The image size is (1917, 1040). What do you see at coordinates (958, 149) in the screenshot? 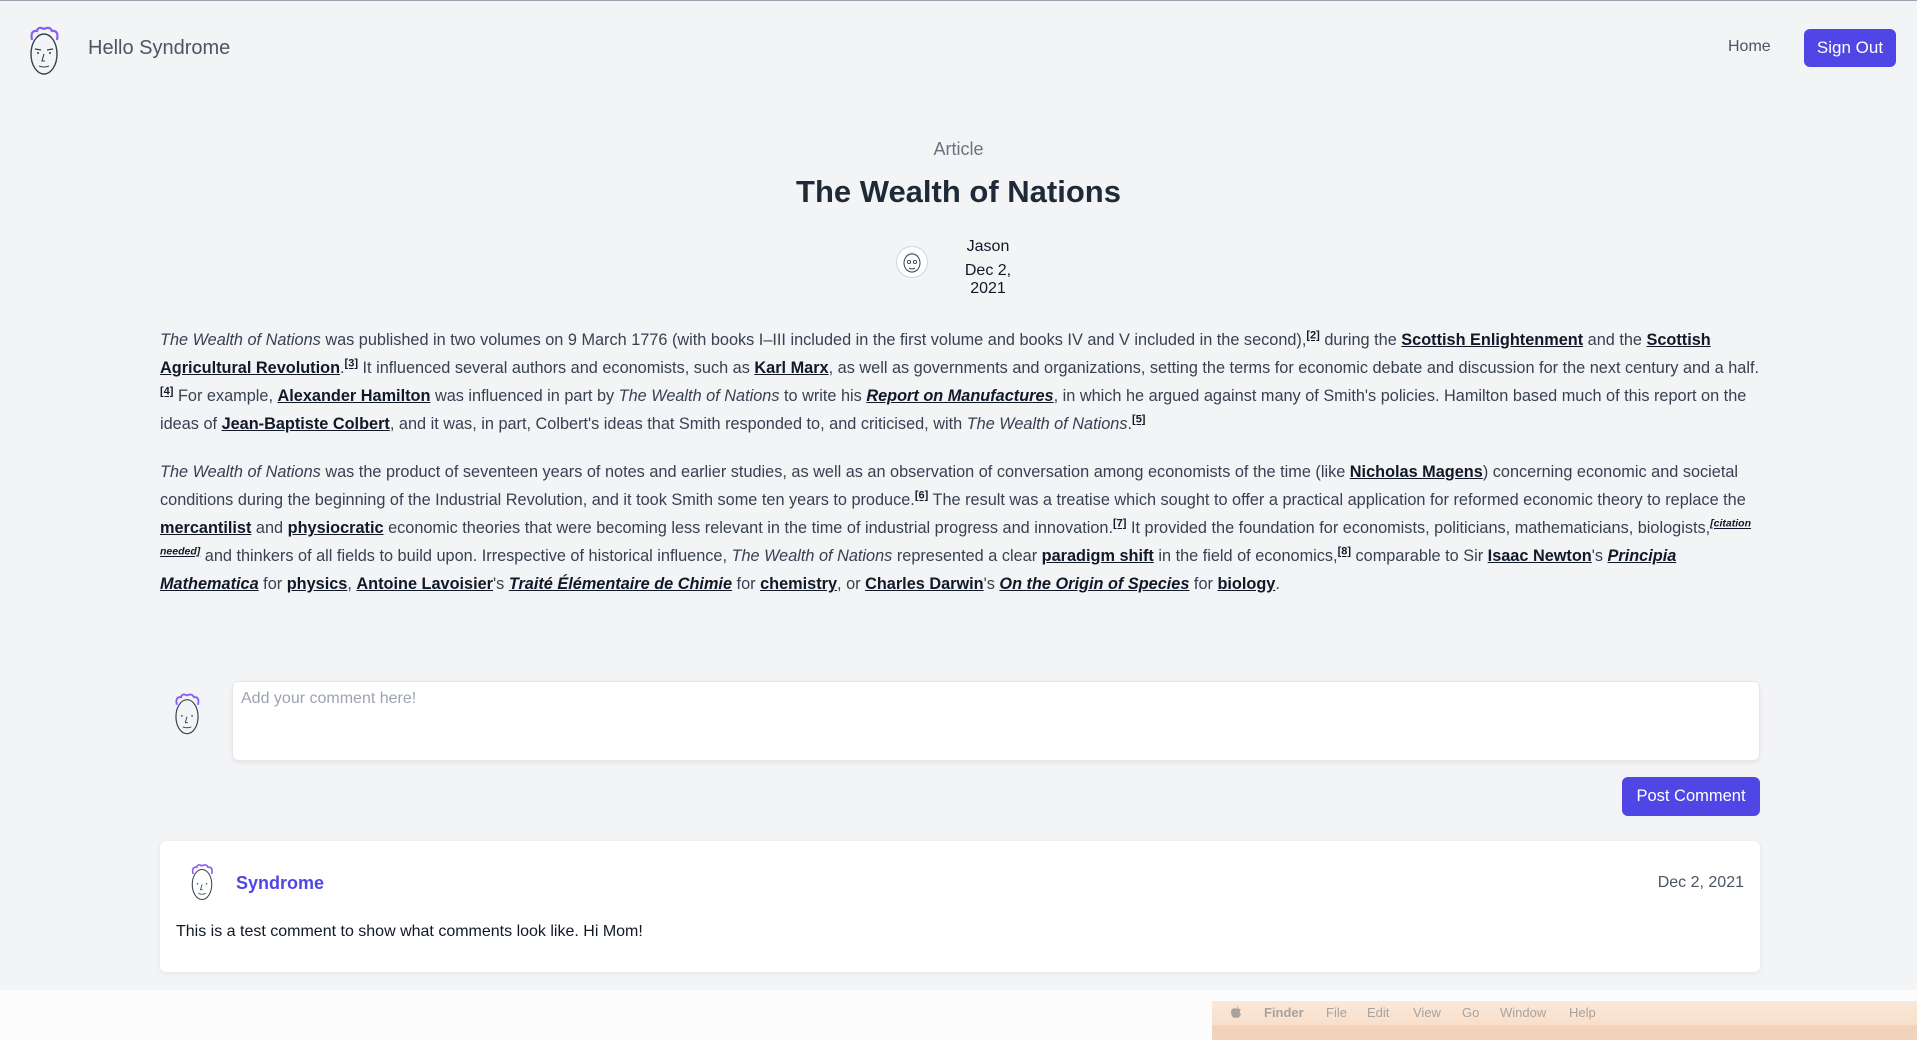
I see `article-kicker: Article` at bounding box center [958, 149].